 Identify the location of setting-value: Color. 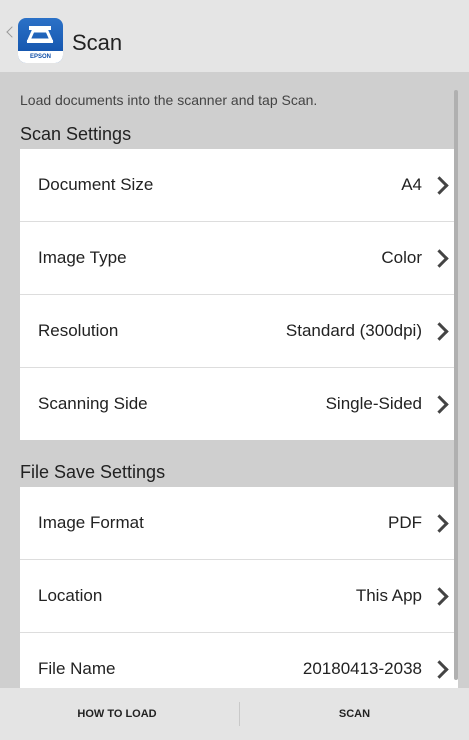
(401, 257).